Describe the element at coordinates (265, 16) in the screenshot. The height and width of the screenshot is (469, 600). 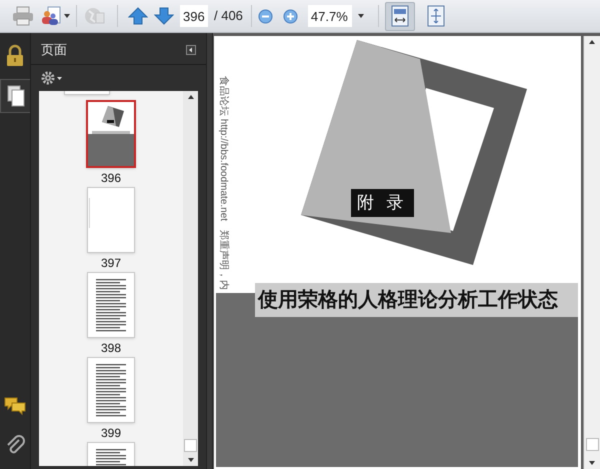
I see `zoom-out-icon` at that location.